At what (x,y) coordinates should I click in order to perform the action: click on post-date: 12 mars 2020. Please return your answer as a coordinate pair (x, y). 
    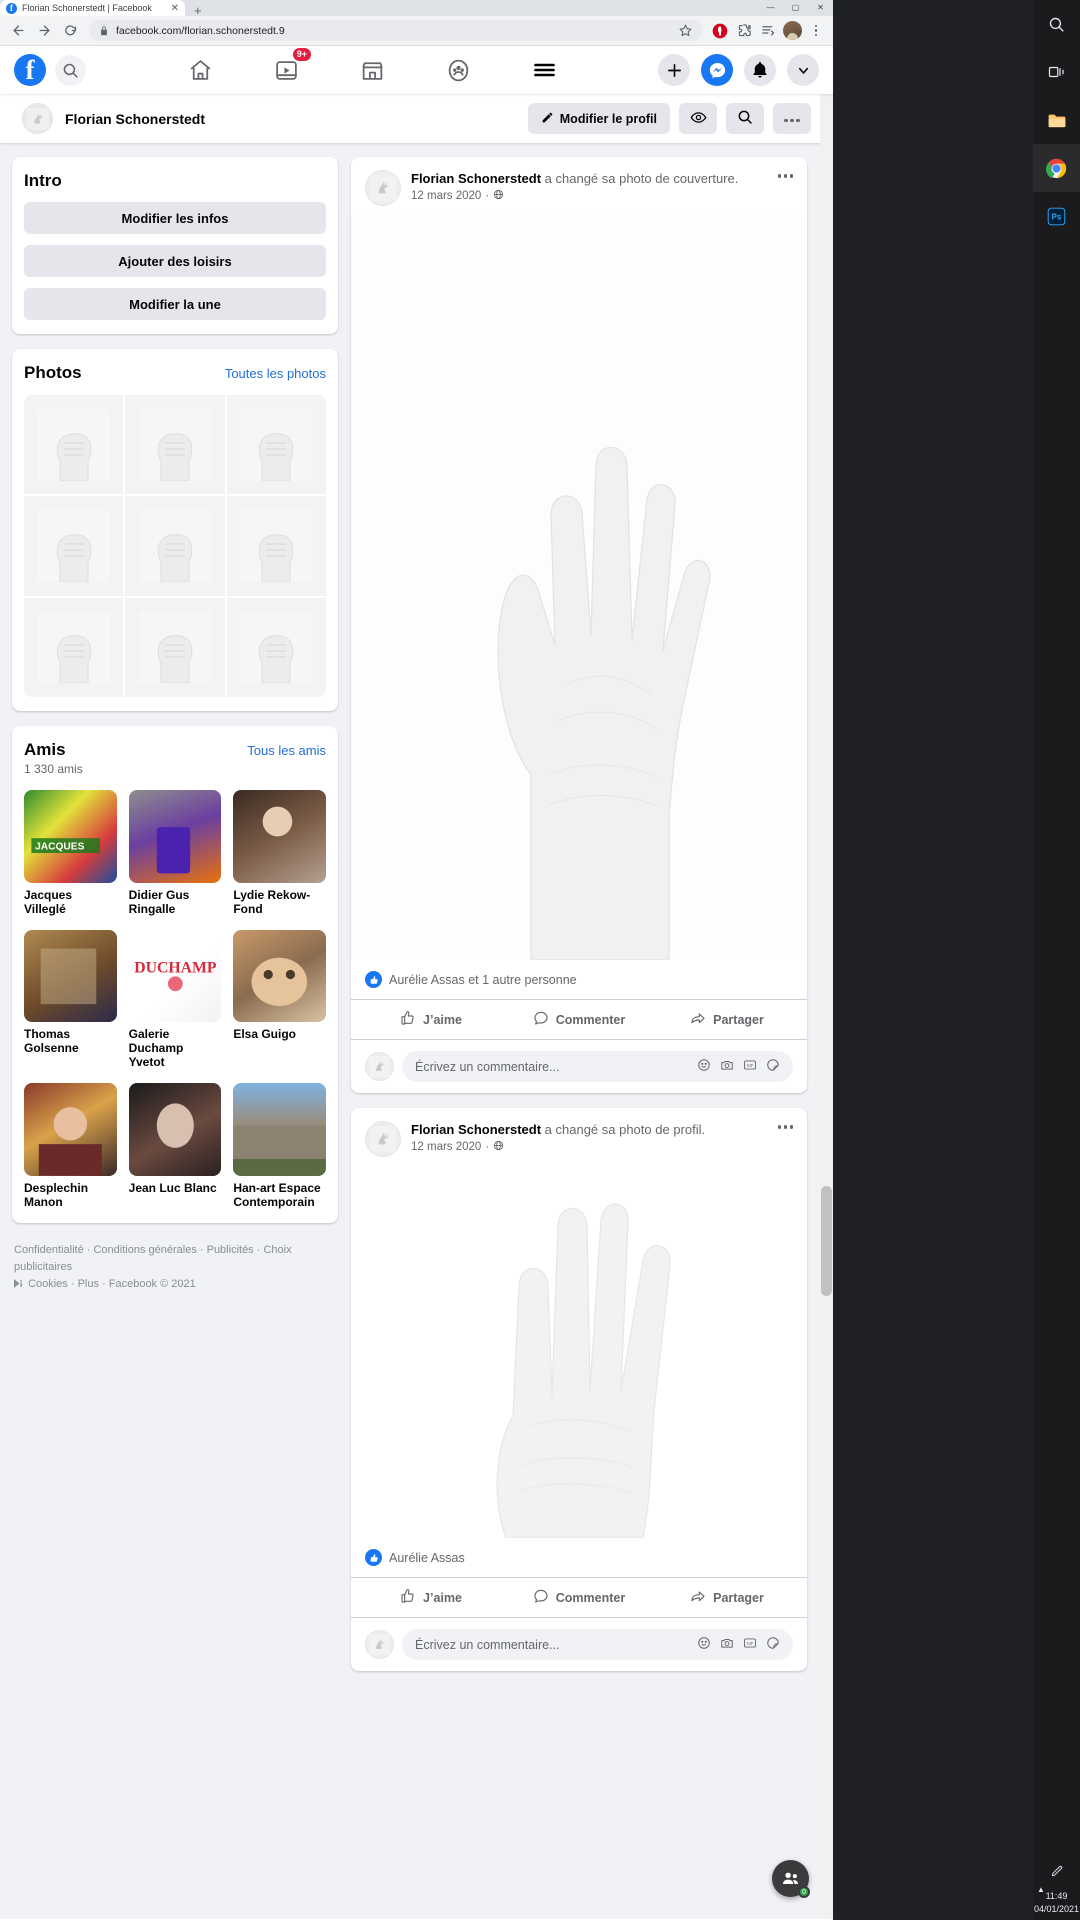
    Looking at the image, I should click on (446, 196).